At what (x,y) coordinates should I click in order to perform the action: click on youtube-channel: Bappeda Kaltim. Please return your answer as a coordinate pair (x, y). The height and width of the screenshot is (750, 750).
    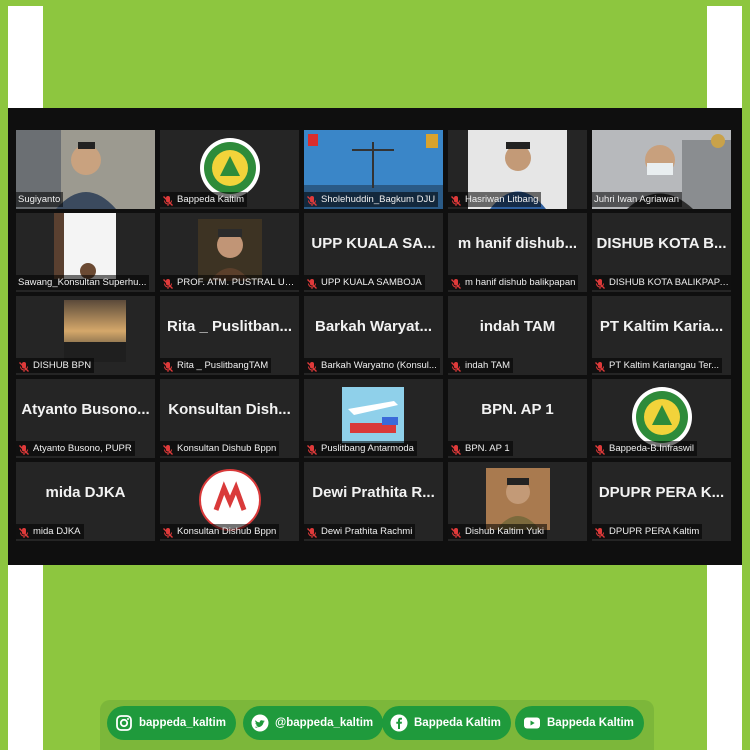
    Looking at the image, I should click on (579, 723).